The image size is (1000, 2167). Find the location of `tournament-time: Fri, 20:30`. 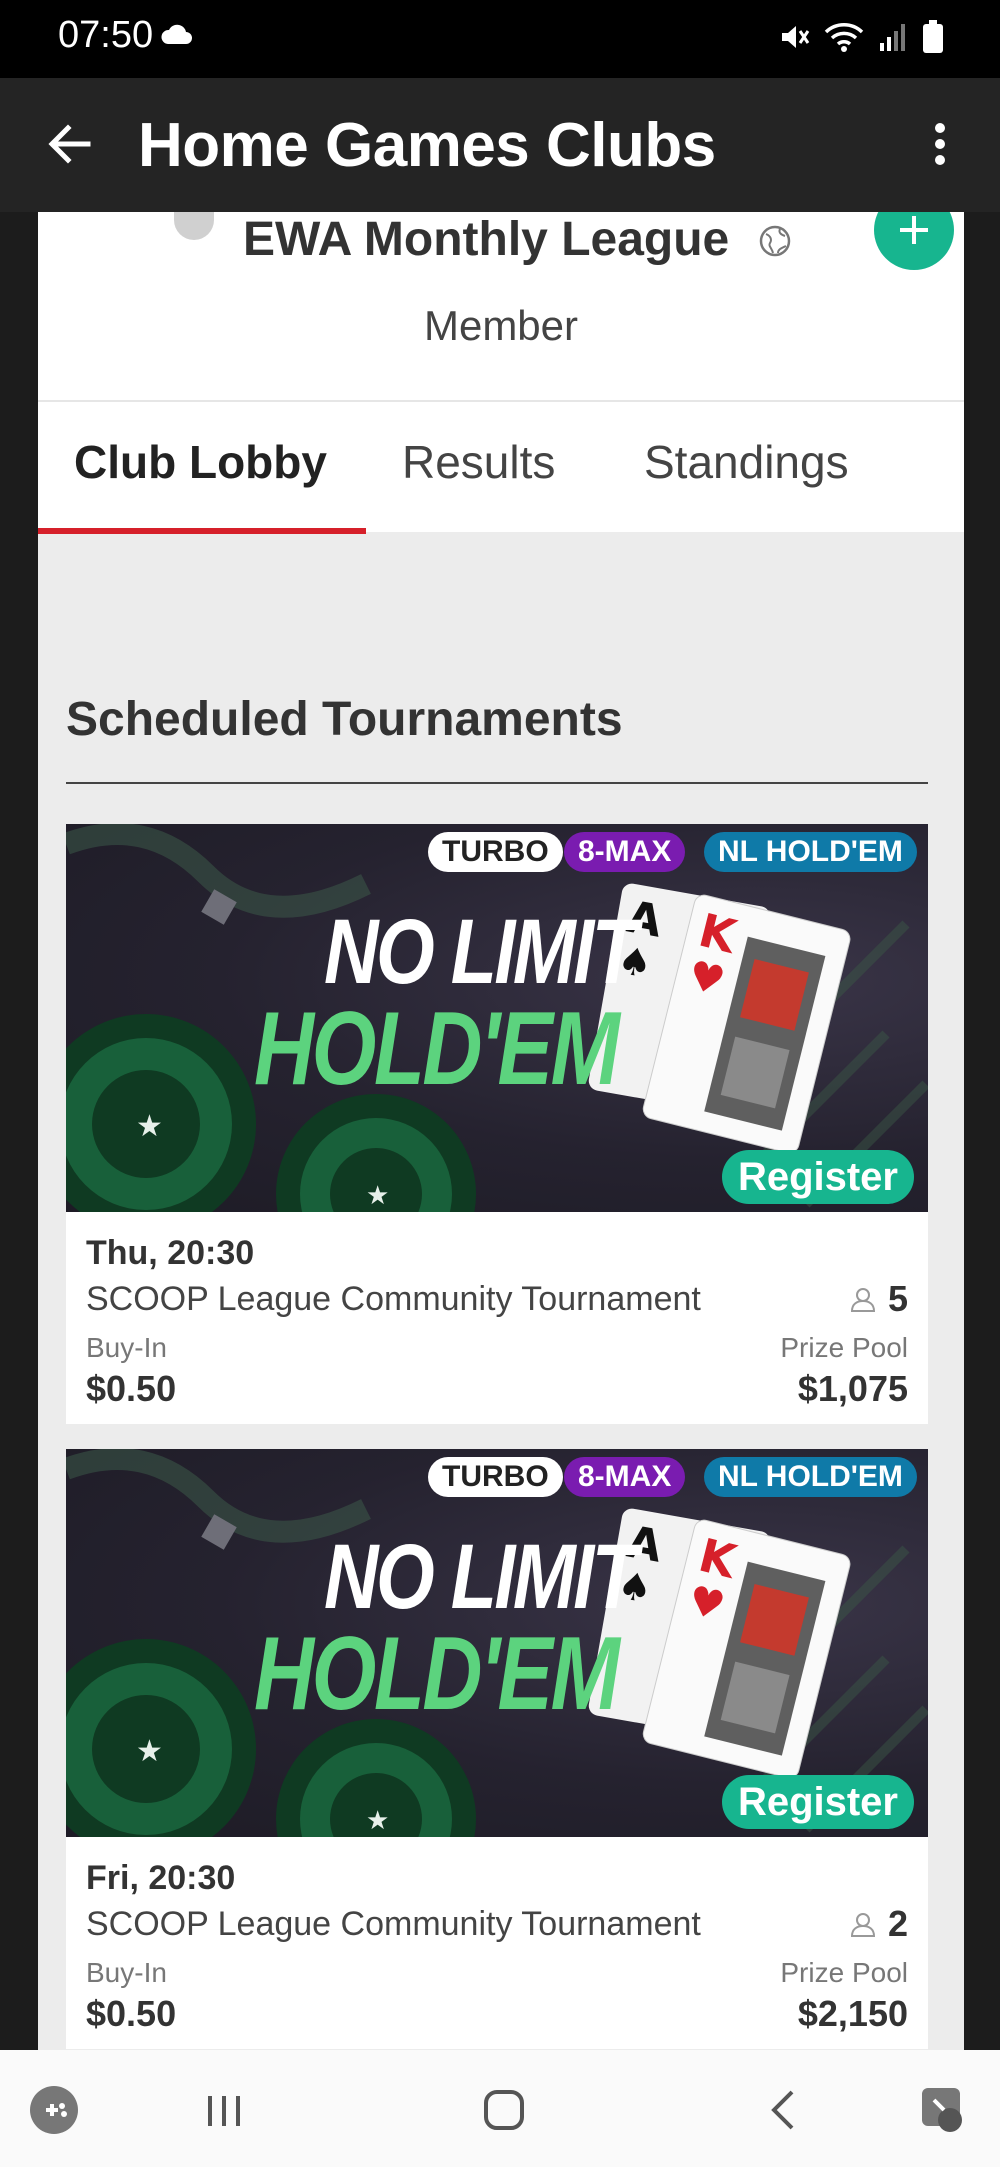

tournament-time: Fri, 20:30 is located at coordinates (161, 1878).